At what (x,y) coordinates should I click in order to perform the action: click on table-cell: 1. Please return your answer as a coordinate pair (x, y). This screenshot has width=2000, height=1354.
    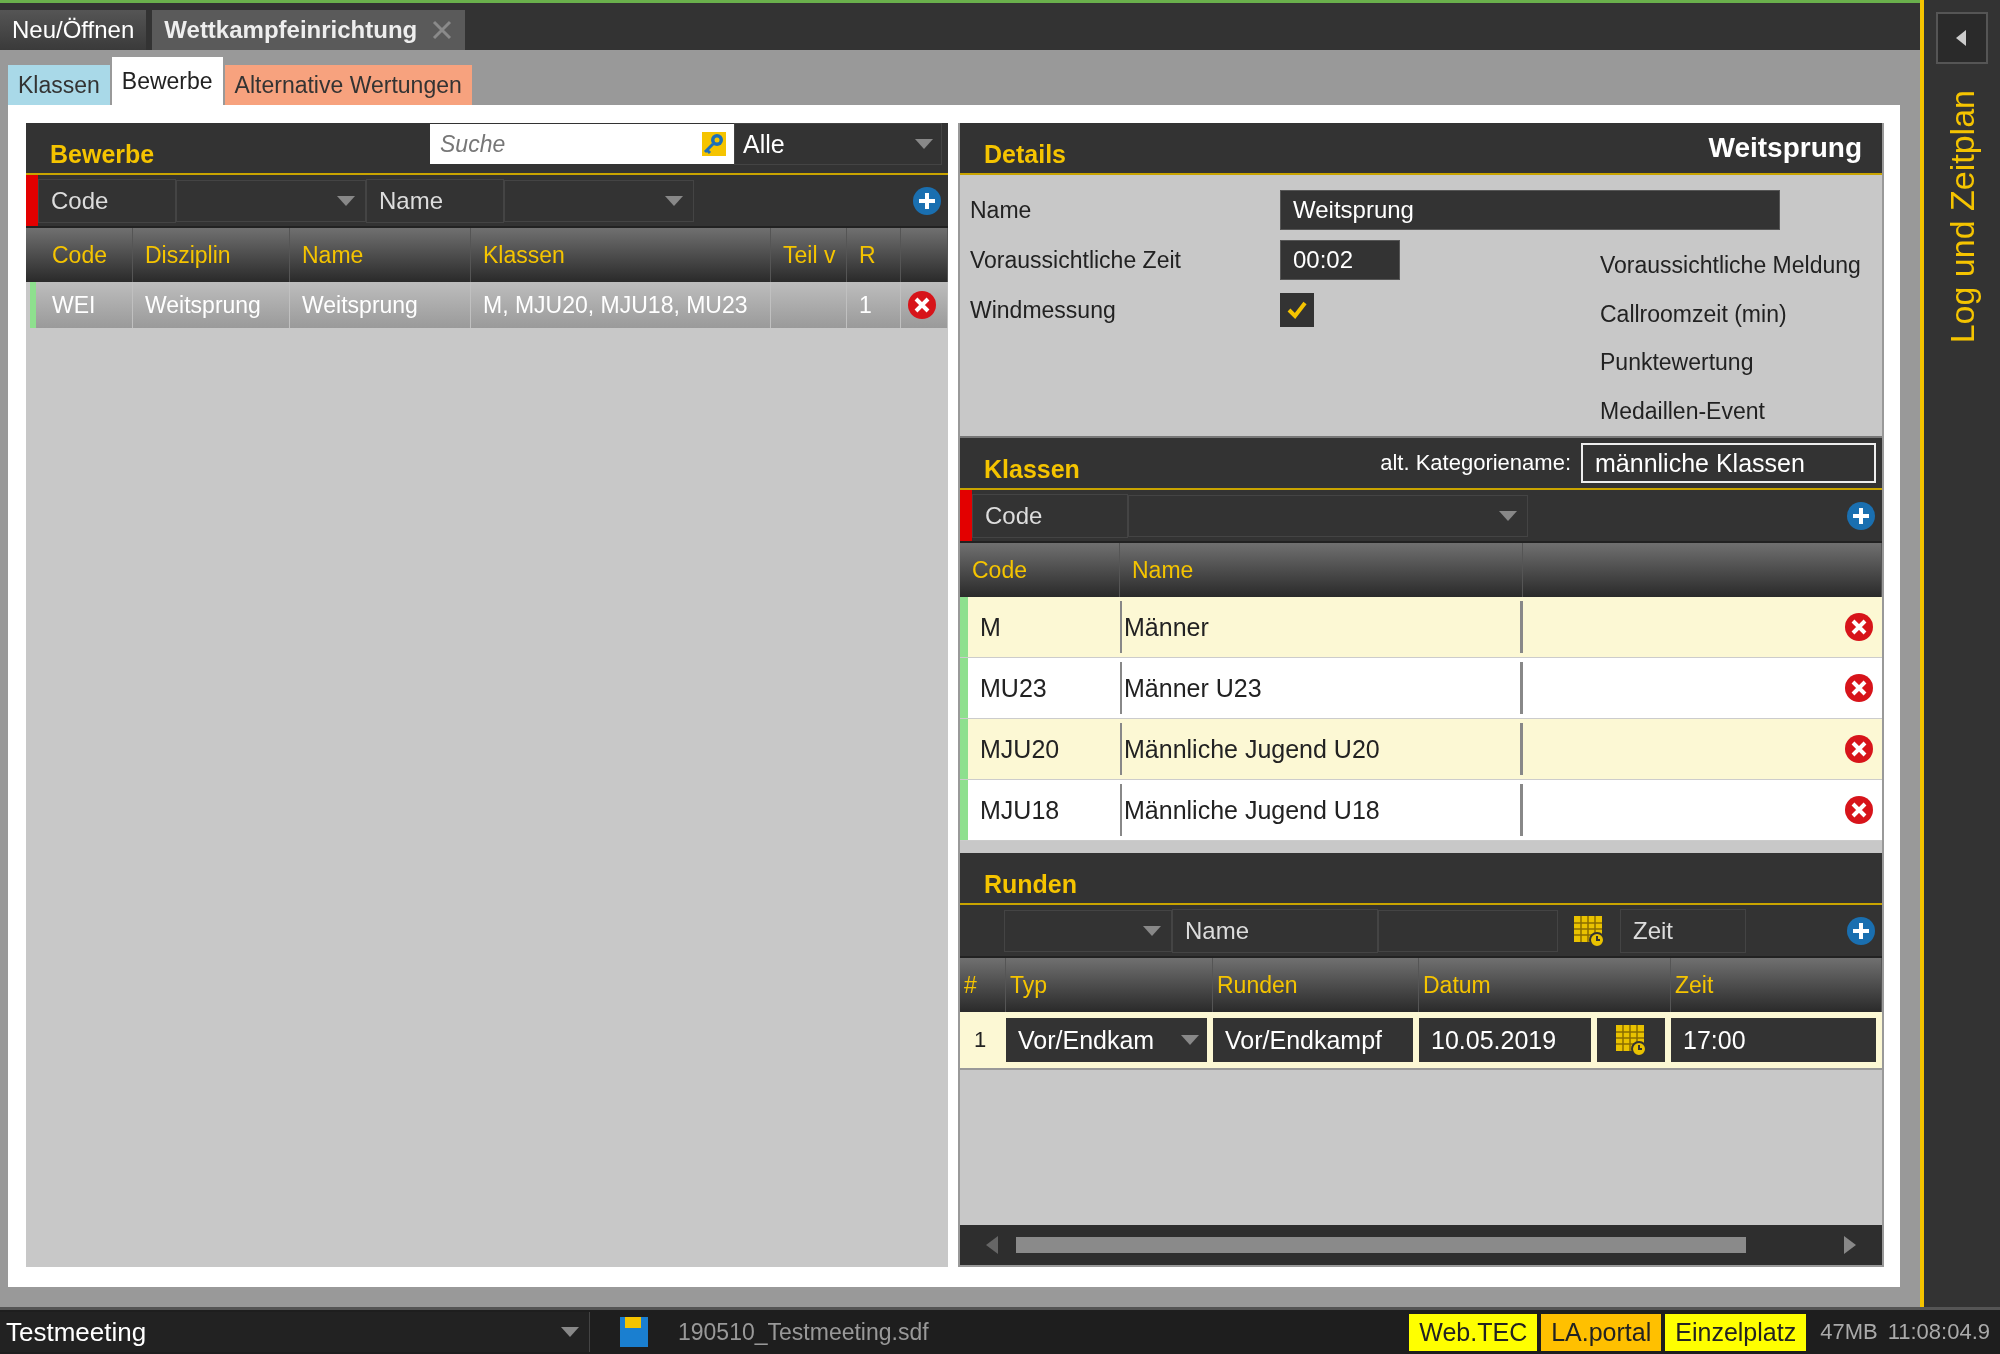
    Looking at the image, I should click on (874, 305).